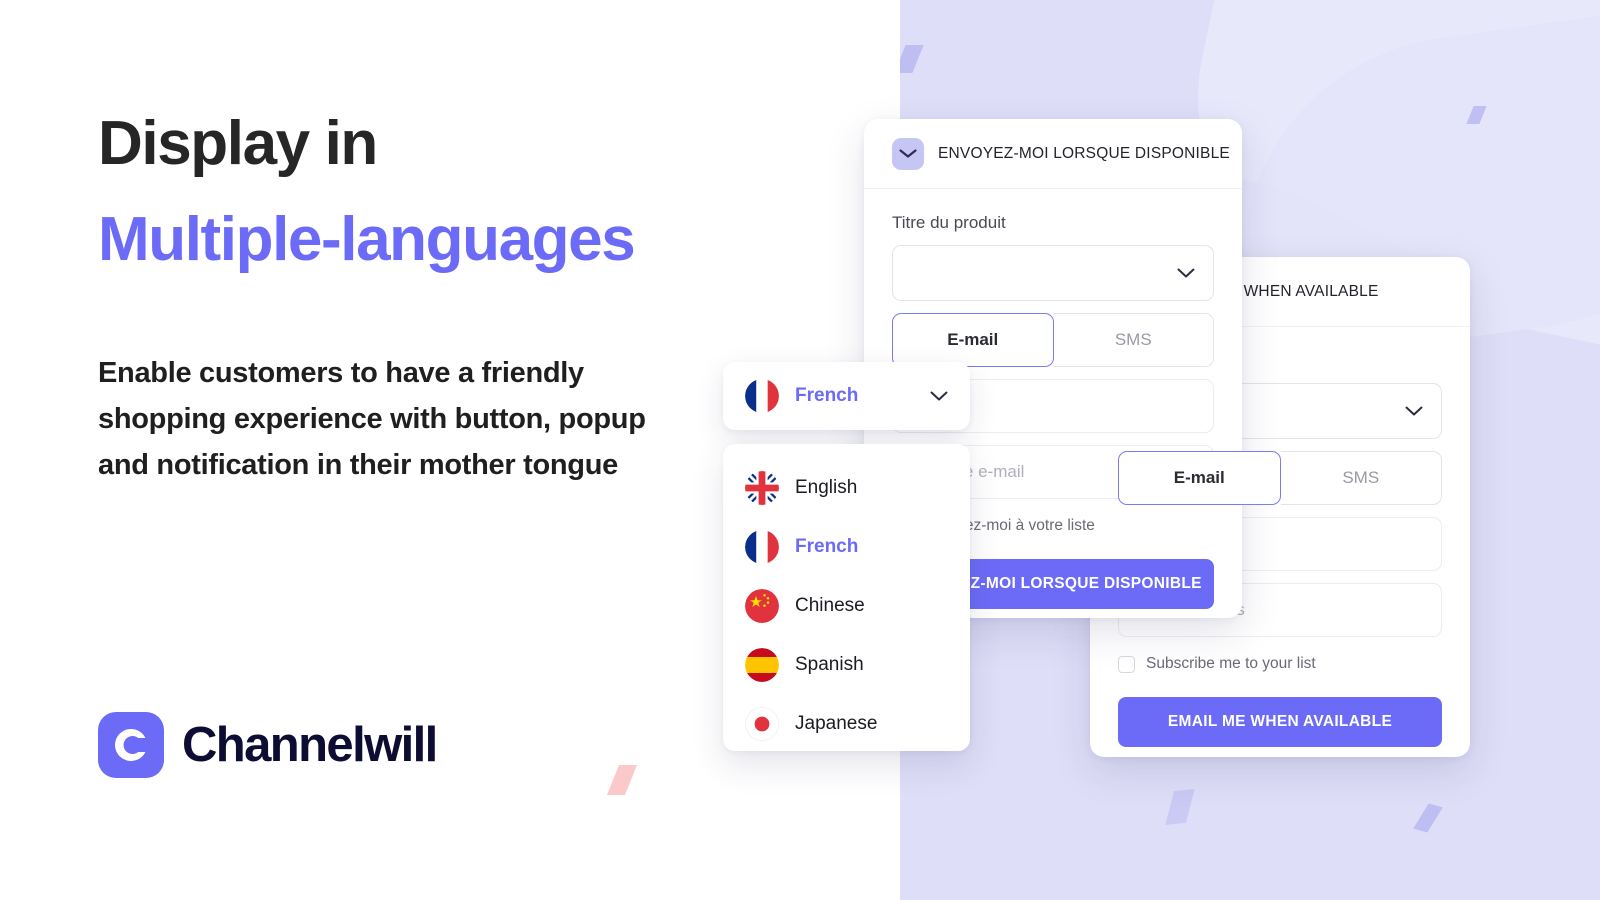 The width and height of the screenshot is (1600, 900). Describe the element at coordinates (1084, 153) in the screenshot. I see `card-title: ENVOYEZ-MOI LORSQUE DISPONIBLE` at that location.